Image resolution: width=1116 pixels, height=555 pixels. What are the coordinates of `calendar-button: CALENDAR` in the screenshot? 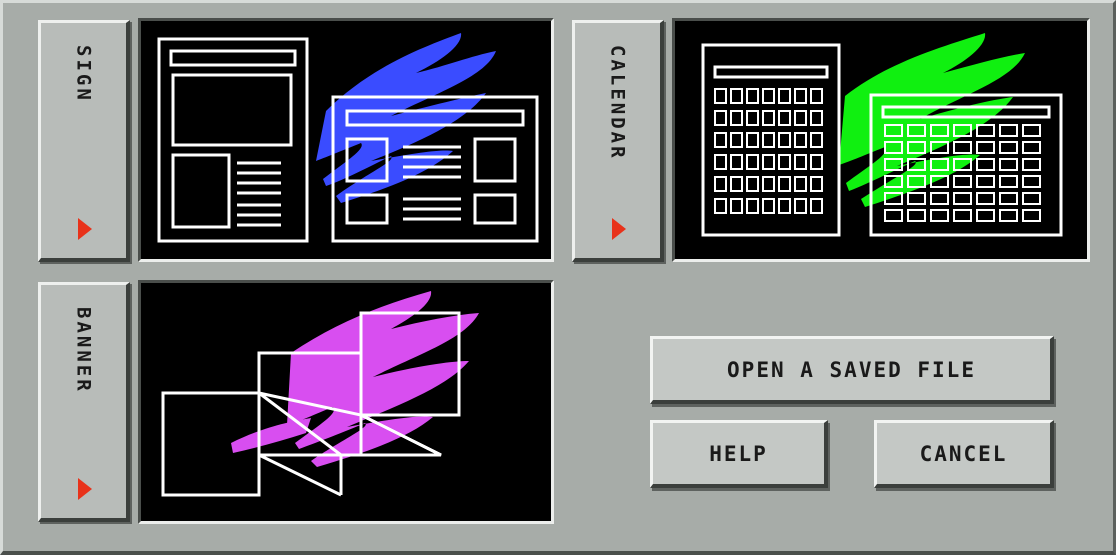 It's located at (618, 141).